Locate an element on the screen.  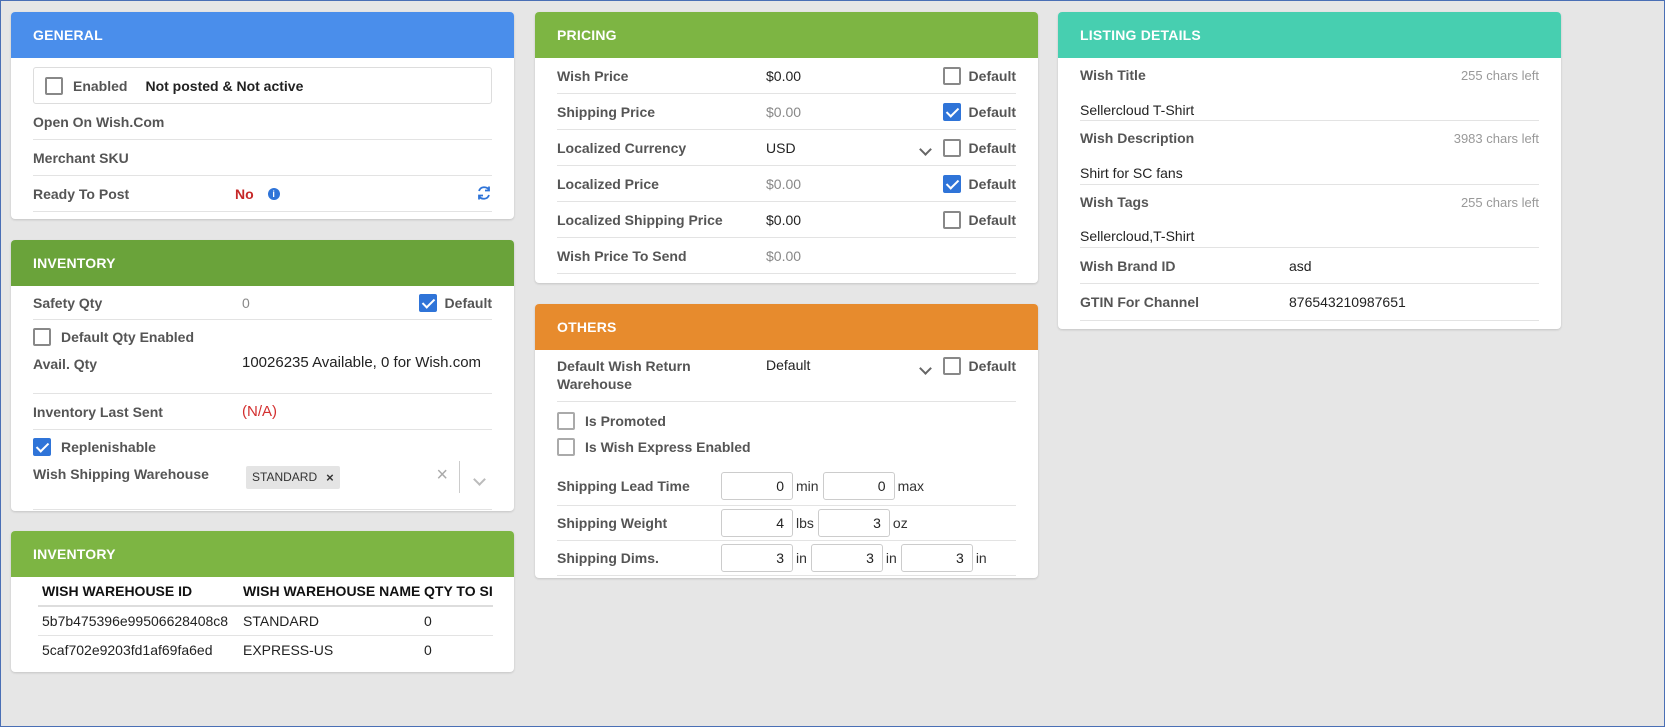
return-warehouse-default-checkbox is located at coordinates (951, 366).